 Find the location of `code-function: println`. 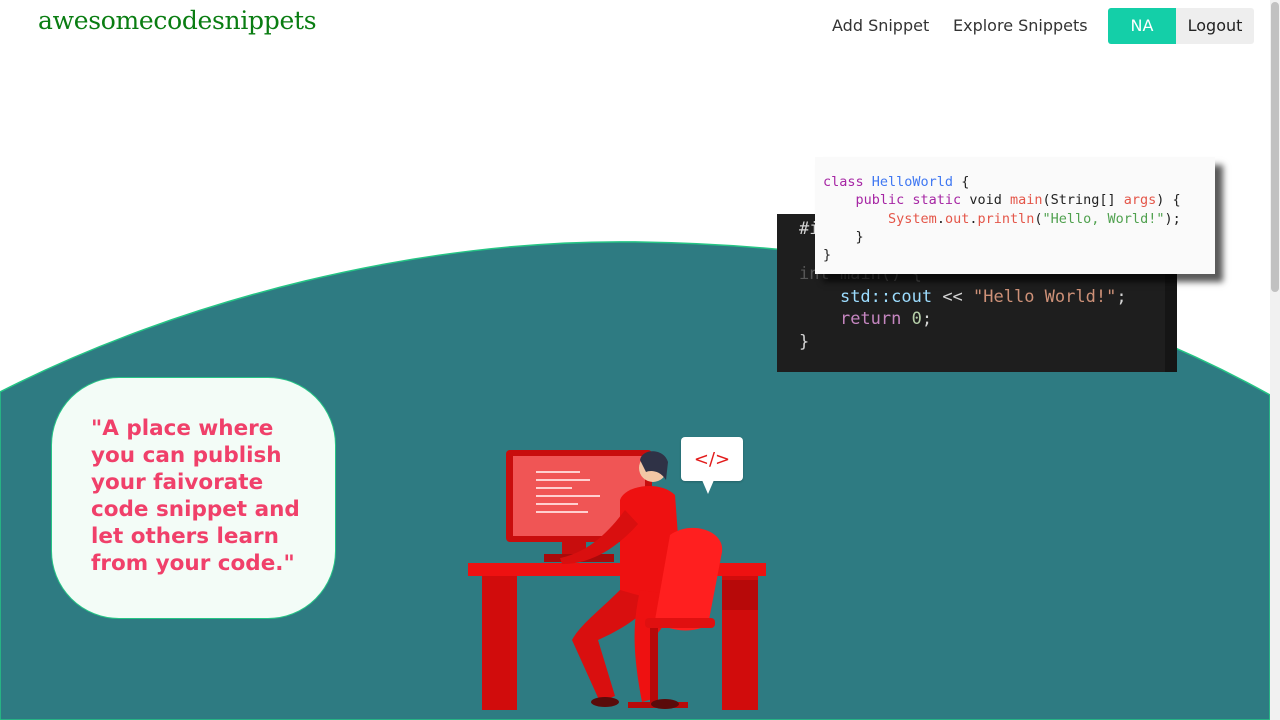

code-function: println is located at coordinates (1006, 218).